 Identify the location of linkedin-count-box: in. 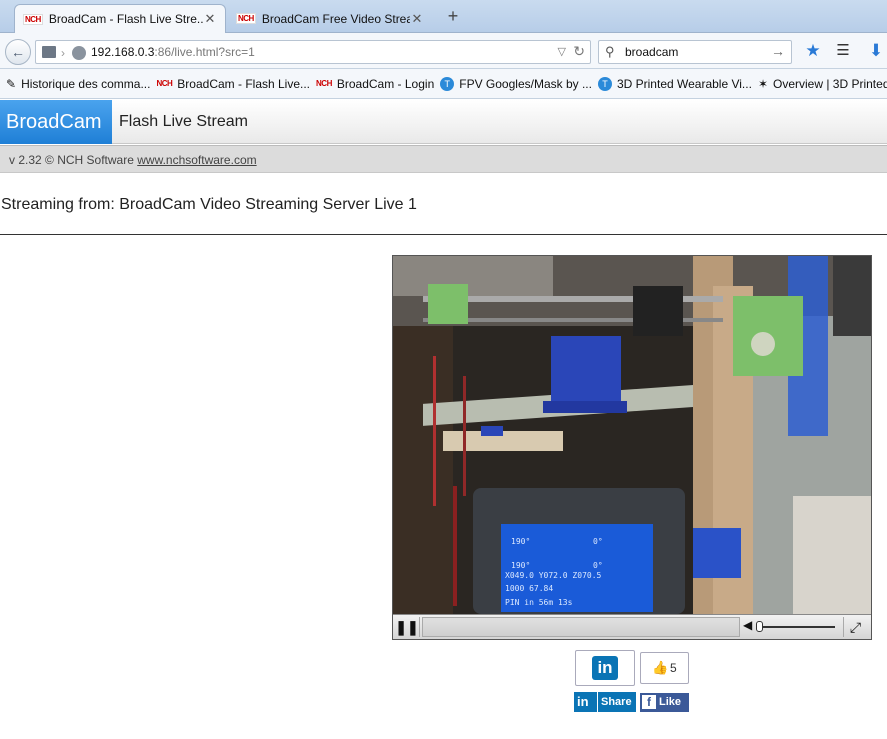
(605, 668).